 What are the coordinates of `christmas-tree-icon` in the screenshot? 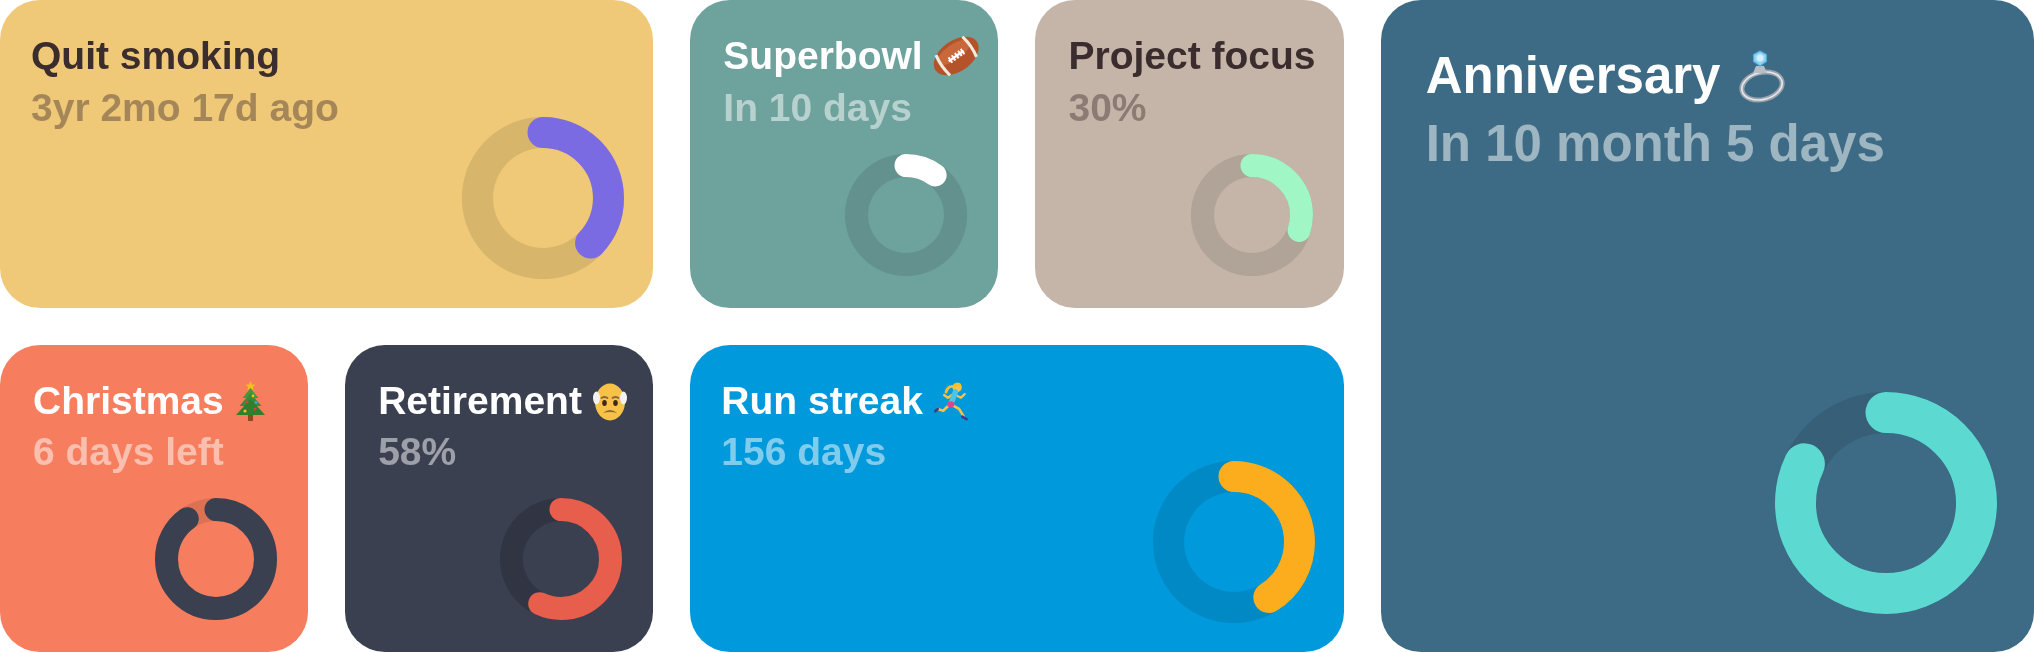 It's located at (250, 400).